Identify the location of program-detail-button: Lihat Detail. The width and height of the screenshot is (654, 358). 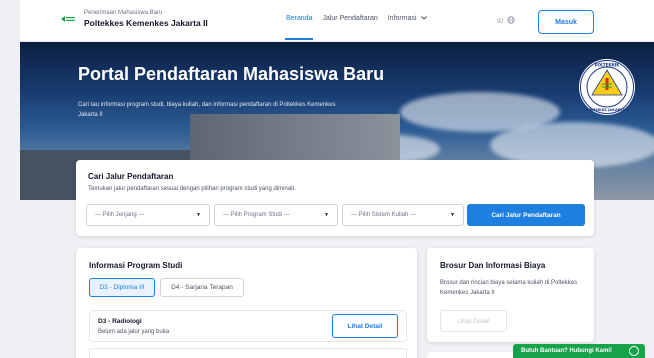
(365, 326).